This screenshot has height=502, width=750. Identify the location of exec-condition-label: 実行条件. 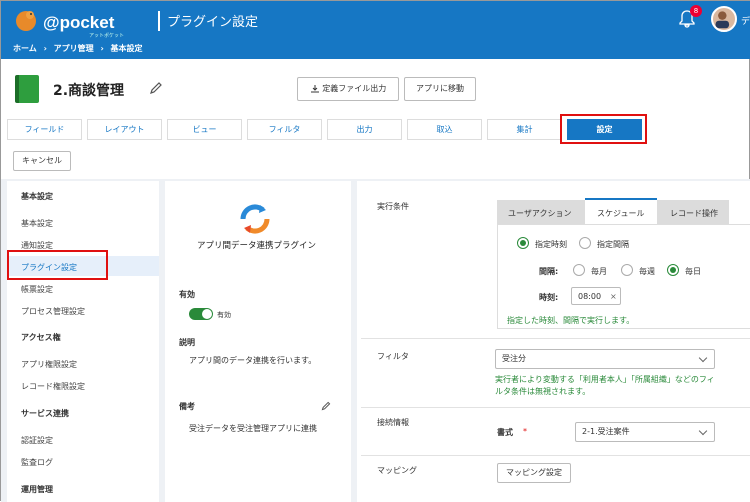
(393, 206).